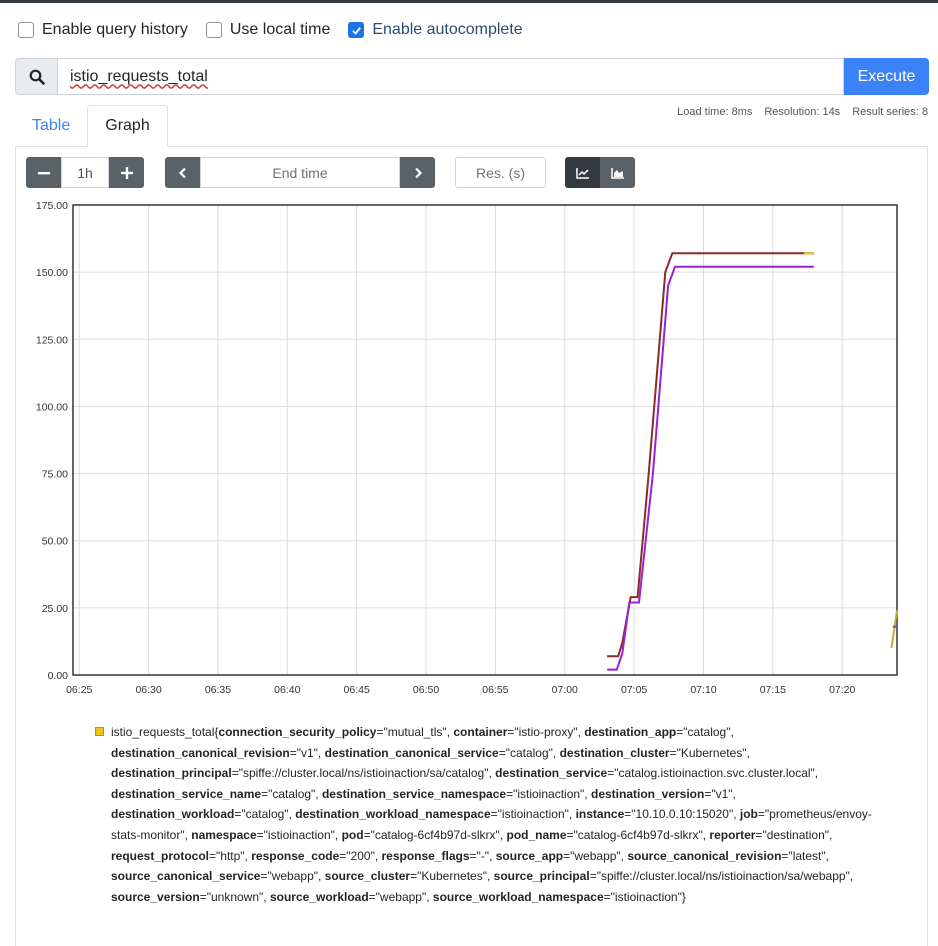 Image resolution: width=938 pixels, height=946 pixels. I want to click on legend-label-key: source_app, so click(529, 855).